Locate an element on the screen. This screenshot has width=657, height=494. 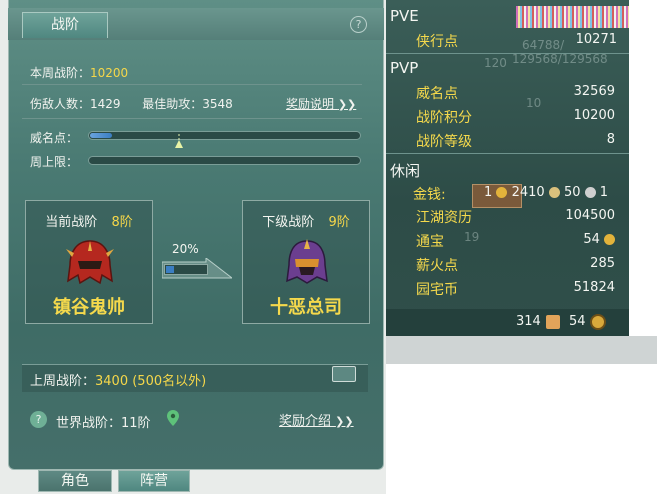
tongbao-amount: 54 is located at coordinates (591, 239).